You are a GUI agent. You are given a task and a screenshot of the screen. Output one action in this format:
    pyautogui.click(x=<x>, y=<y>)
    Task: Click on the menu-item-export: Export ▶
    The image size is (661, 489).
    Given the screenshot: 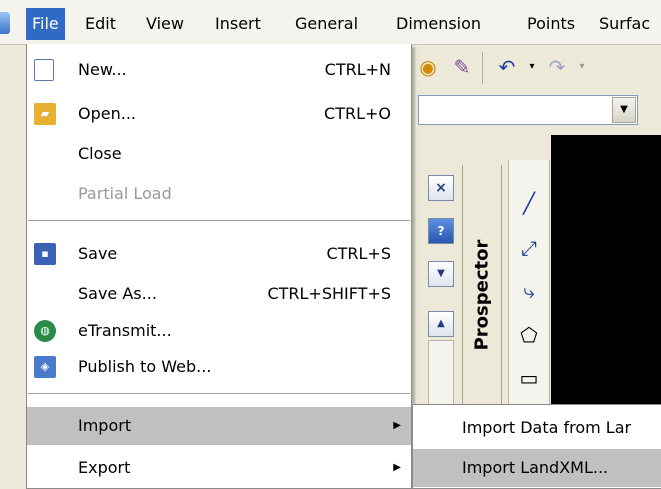 What is the action you would take?
    pyautogui.click(x=219, y=468)
    